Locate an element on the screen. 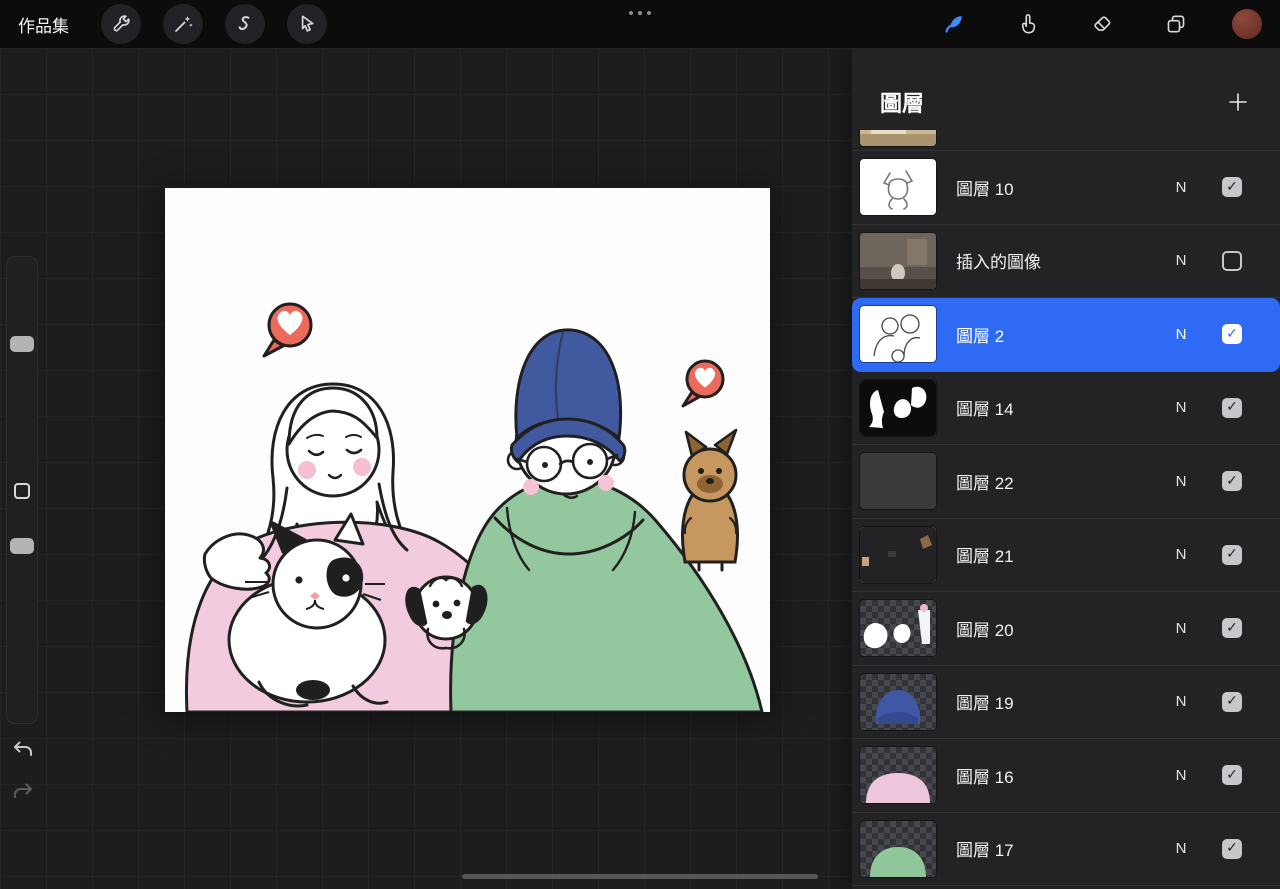  redo-icon is located at coordinates (23, 790).